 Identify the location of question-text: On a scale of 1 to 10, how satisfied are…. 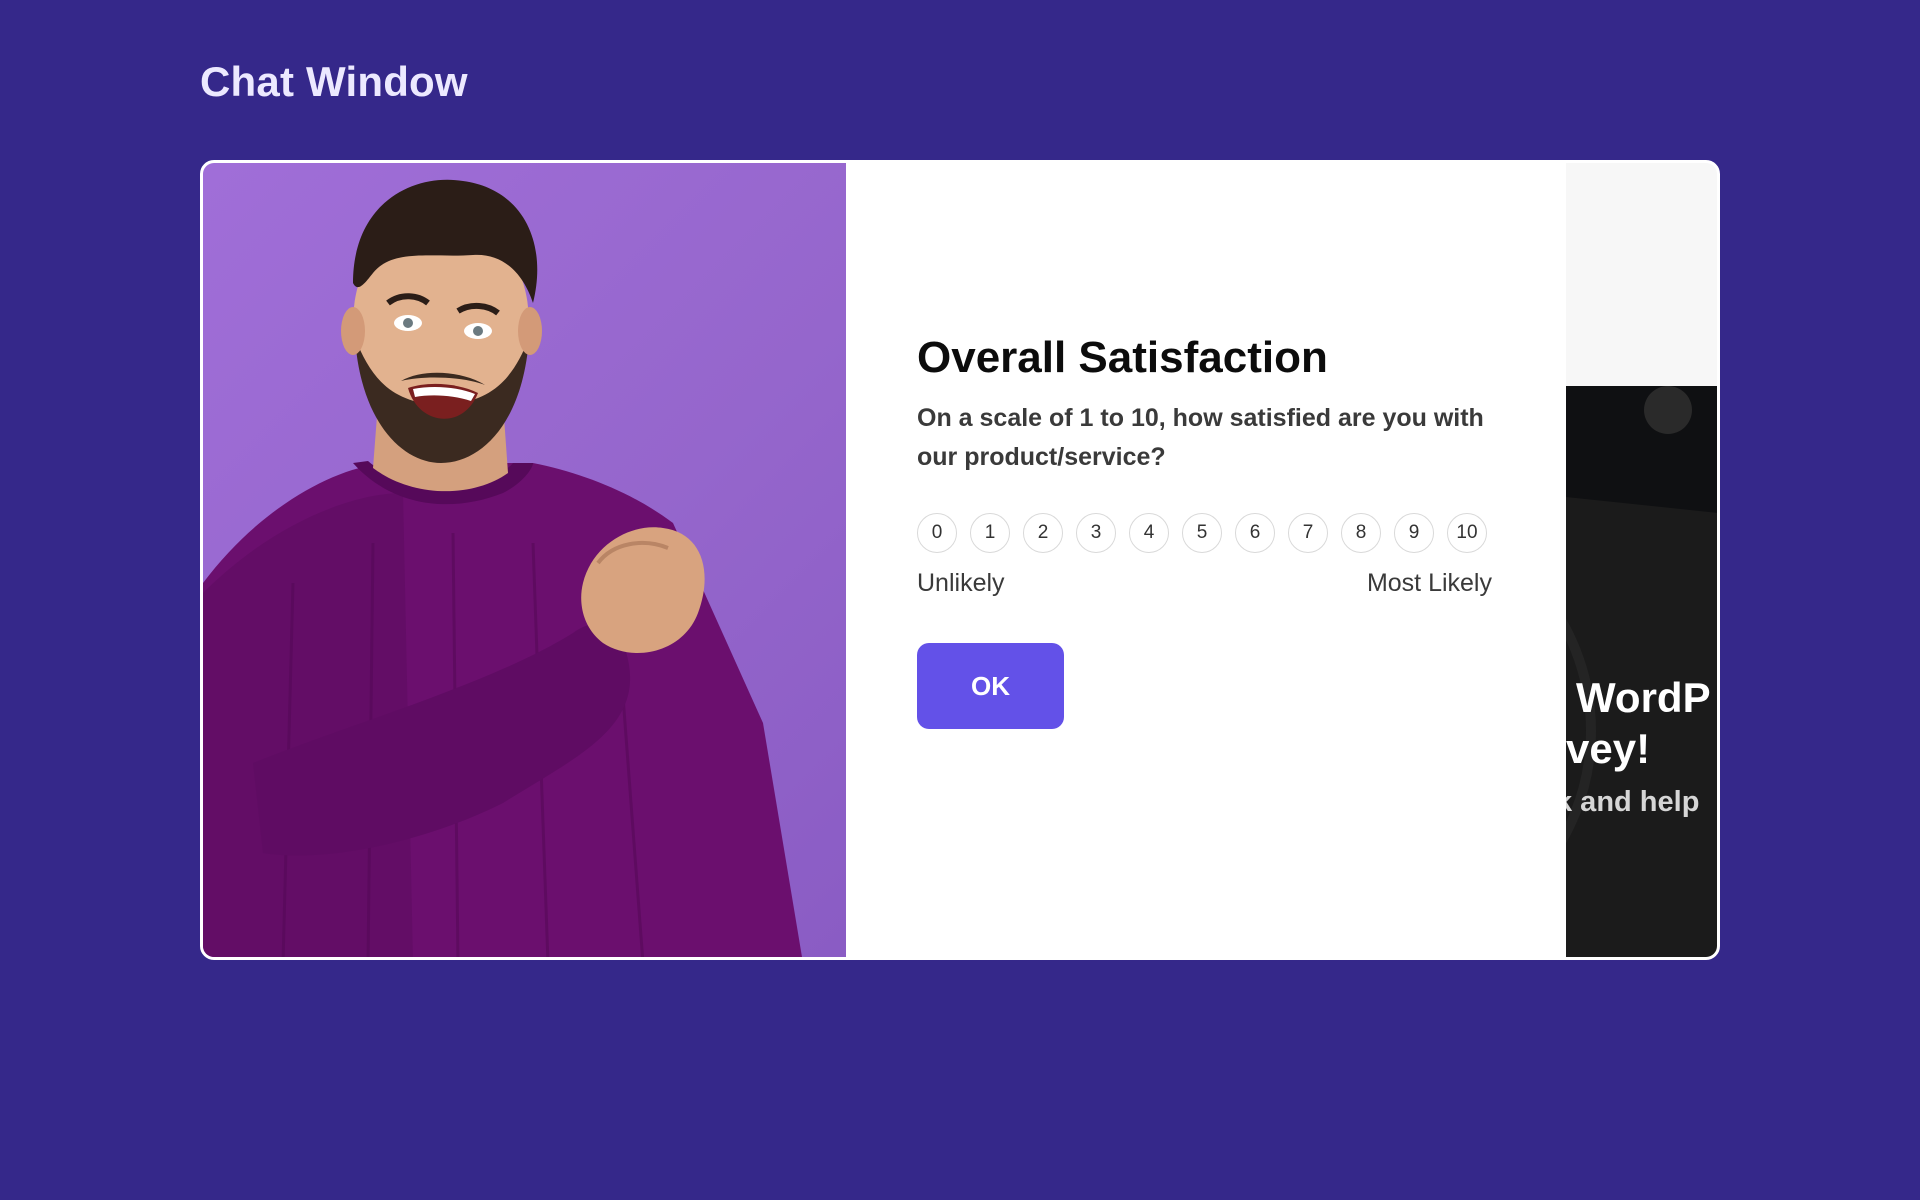
(1200, 437).